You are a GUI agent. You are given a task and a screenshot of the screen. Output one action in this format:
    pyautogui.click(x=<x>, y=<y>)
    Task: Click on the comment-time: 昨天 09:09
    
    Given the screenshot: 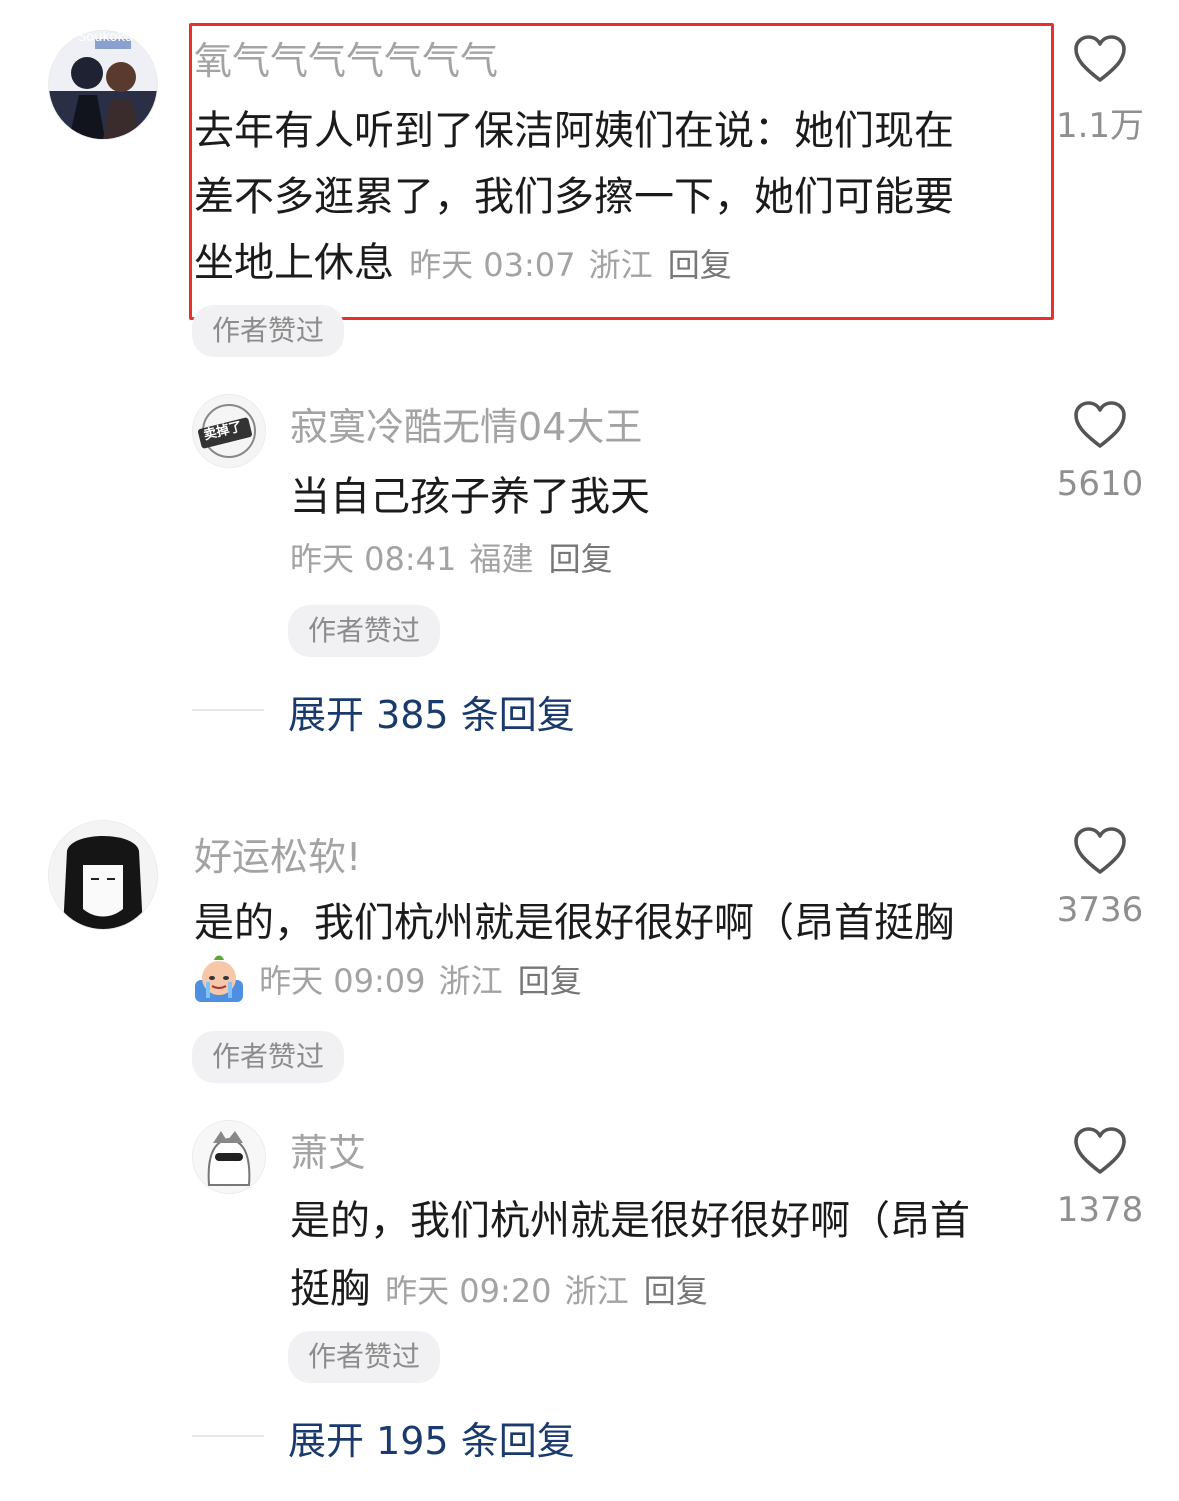 What is the action you would take?
    pyautogui.click(x=342, y=981)
    